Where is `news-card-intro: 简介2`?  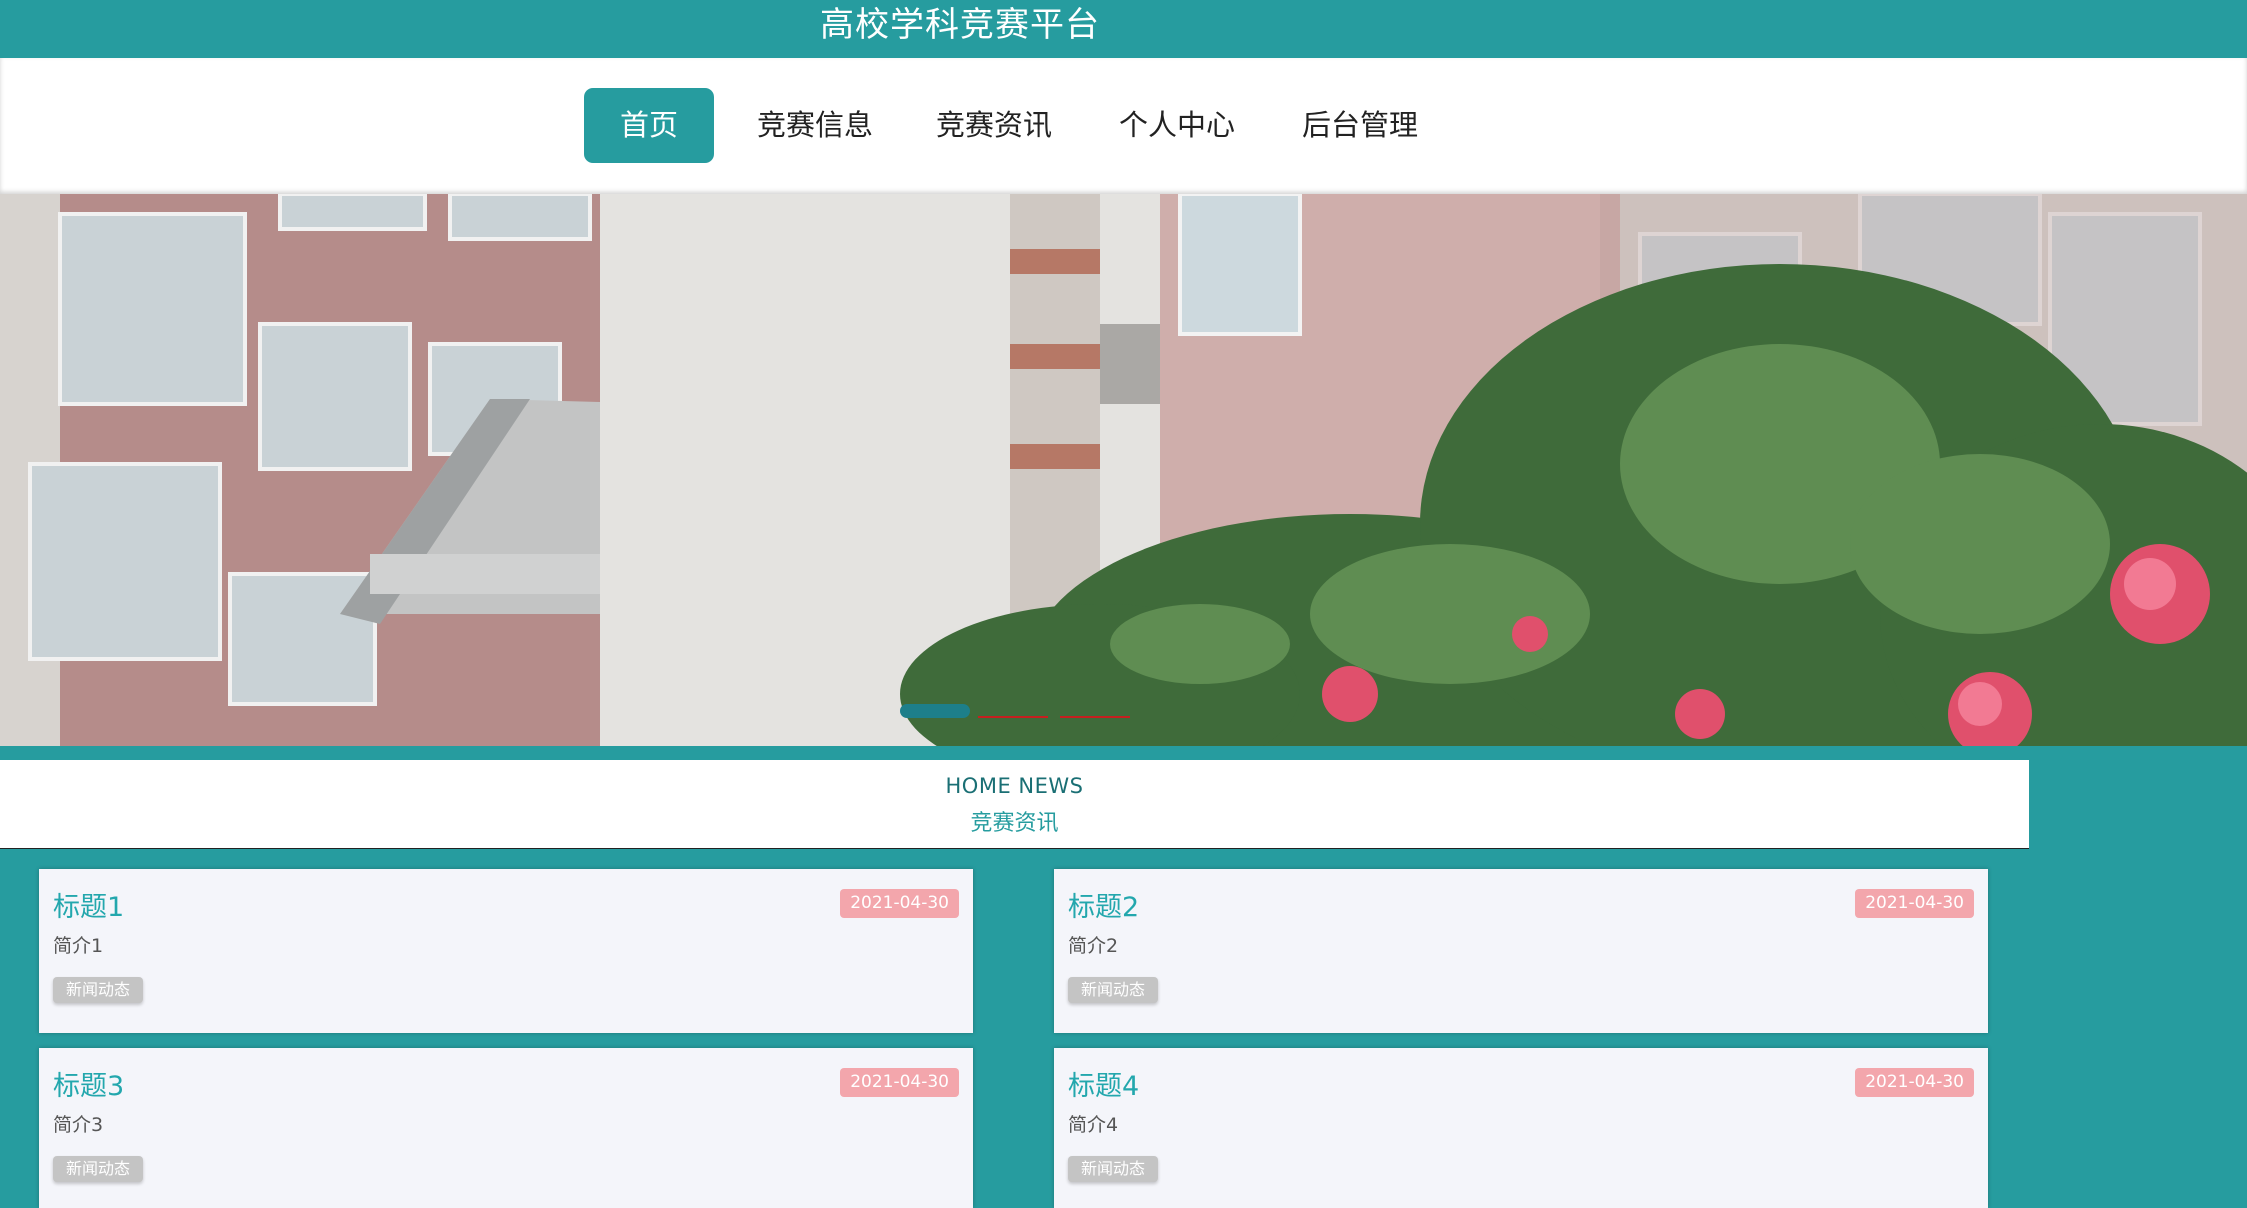 news-card-intro: 简介2 is located at coordinates (1093, 946).